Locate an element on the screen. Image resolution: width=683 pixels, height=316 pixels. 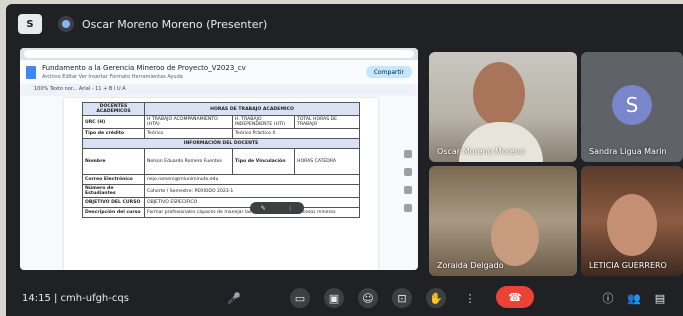
table-cell: H TRABAJO ACOMPAÑAMIENTO (HTA) is located at coordinates (188, 122).